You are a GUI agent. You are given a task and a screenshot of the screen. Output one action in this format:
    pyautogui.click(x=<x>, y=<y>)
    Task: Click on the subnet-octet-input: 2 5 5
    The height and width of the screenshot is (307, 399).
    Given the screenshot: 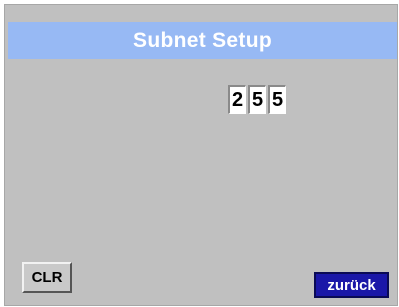 What is the action you would take?
    pyautogui.click(x=258, y=99)
    